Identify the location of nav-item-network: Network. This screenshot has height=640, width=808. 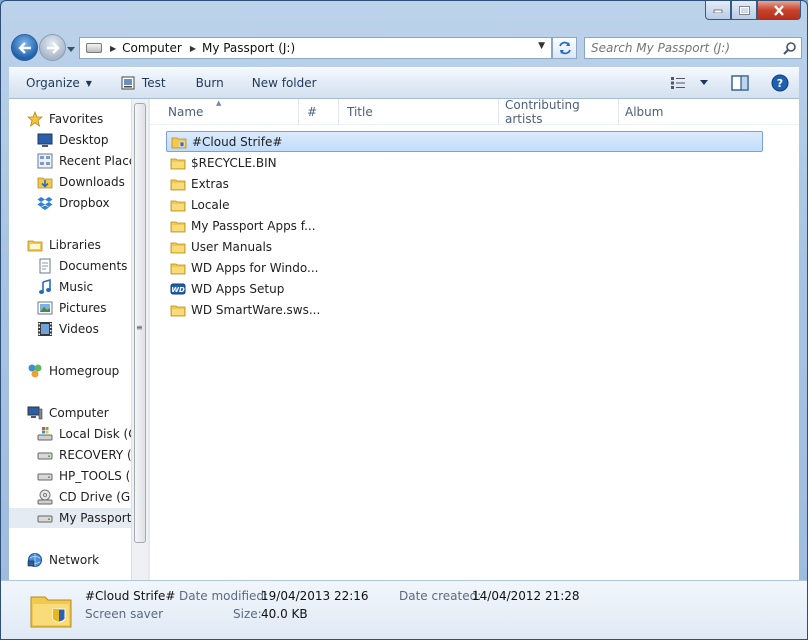
(70, 560).